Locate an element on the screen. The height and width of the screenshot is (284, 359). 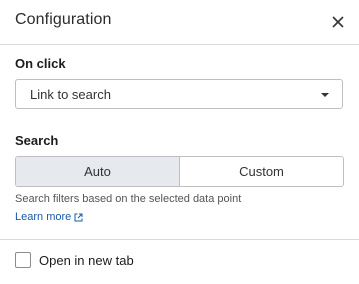
open-new-tab-label: Open in new tab is located at coordinates (86, 260).